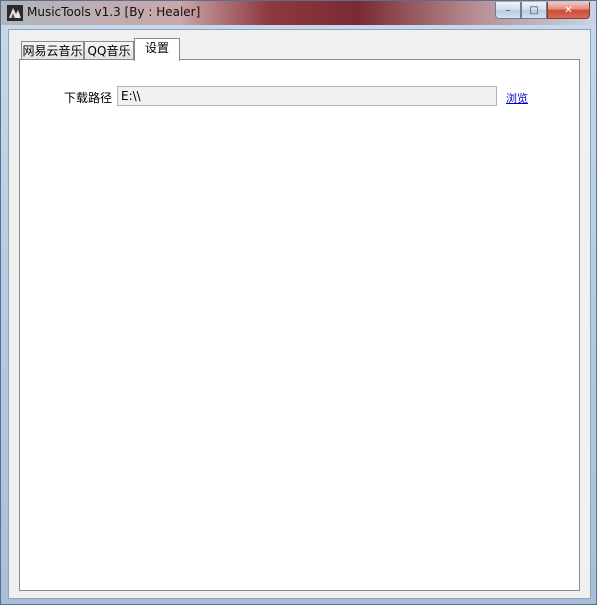 The height and width of the screenshot is (605, 597). I want to click on browse-link: 浏览, so click(517, 98).